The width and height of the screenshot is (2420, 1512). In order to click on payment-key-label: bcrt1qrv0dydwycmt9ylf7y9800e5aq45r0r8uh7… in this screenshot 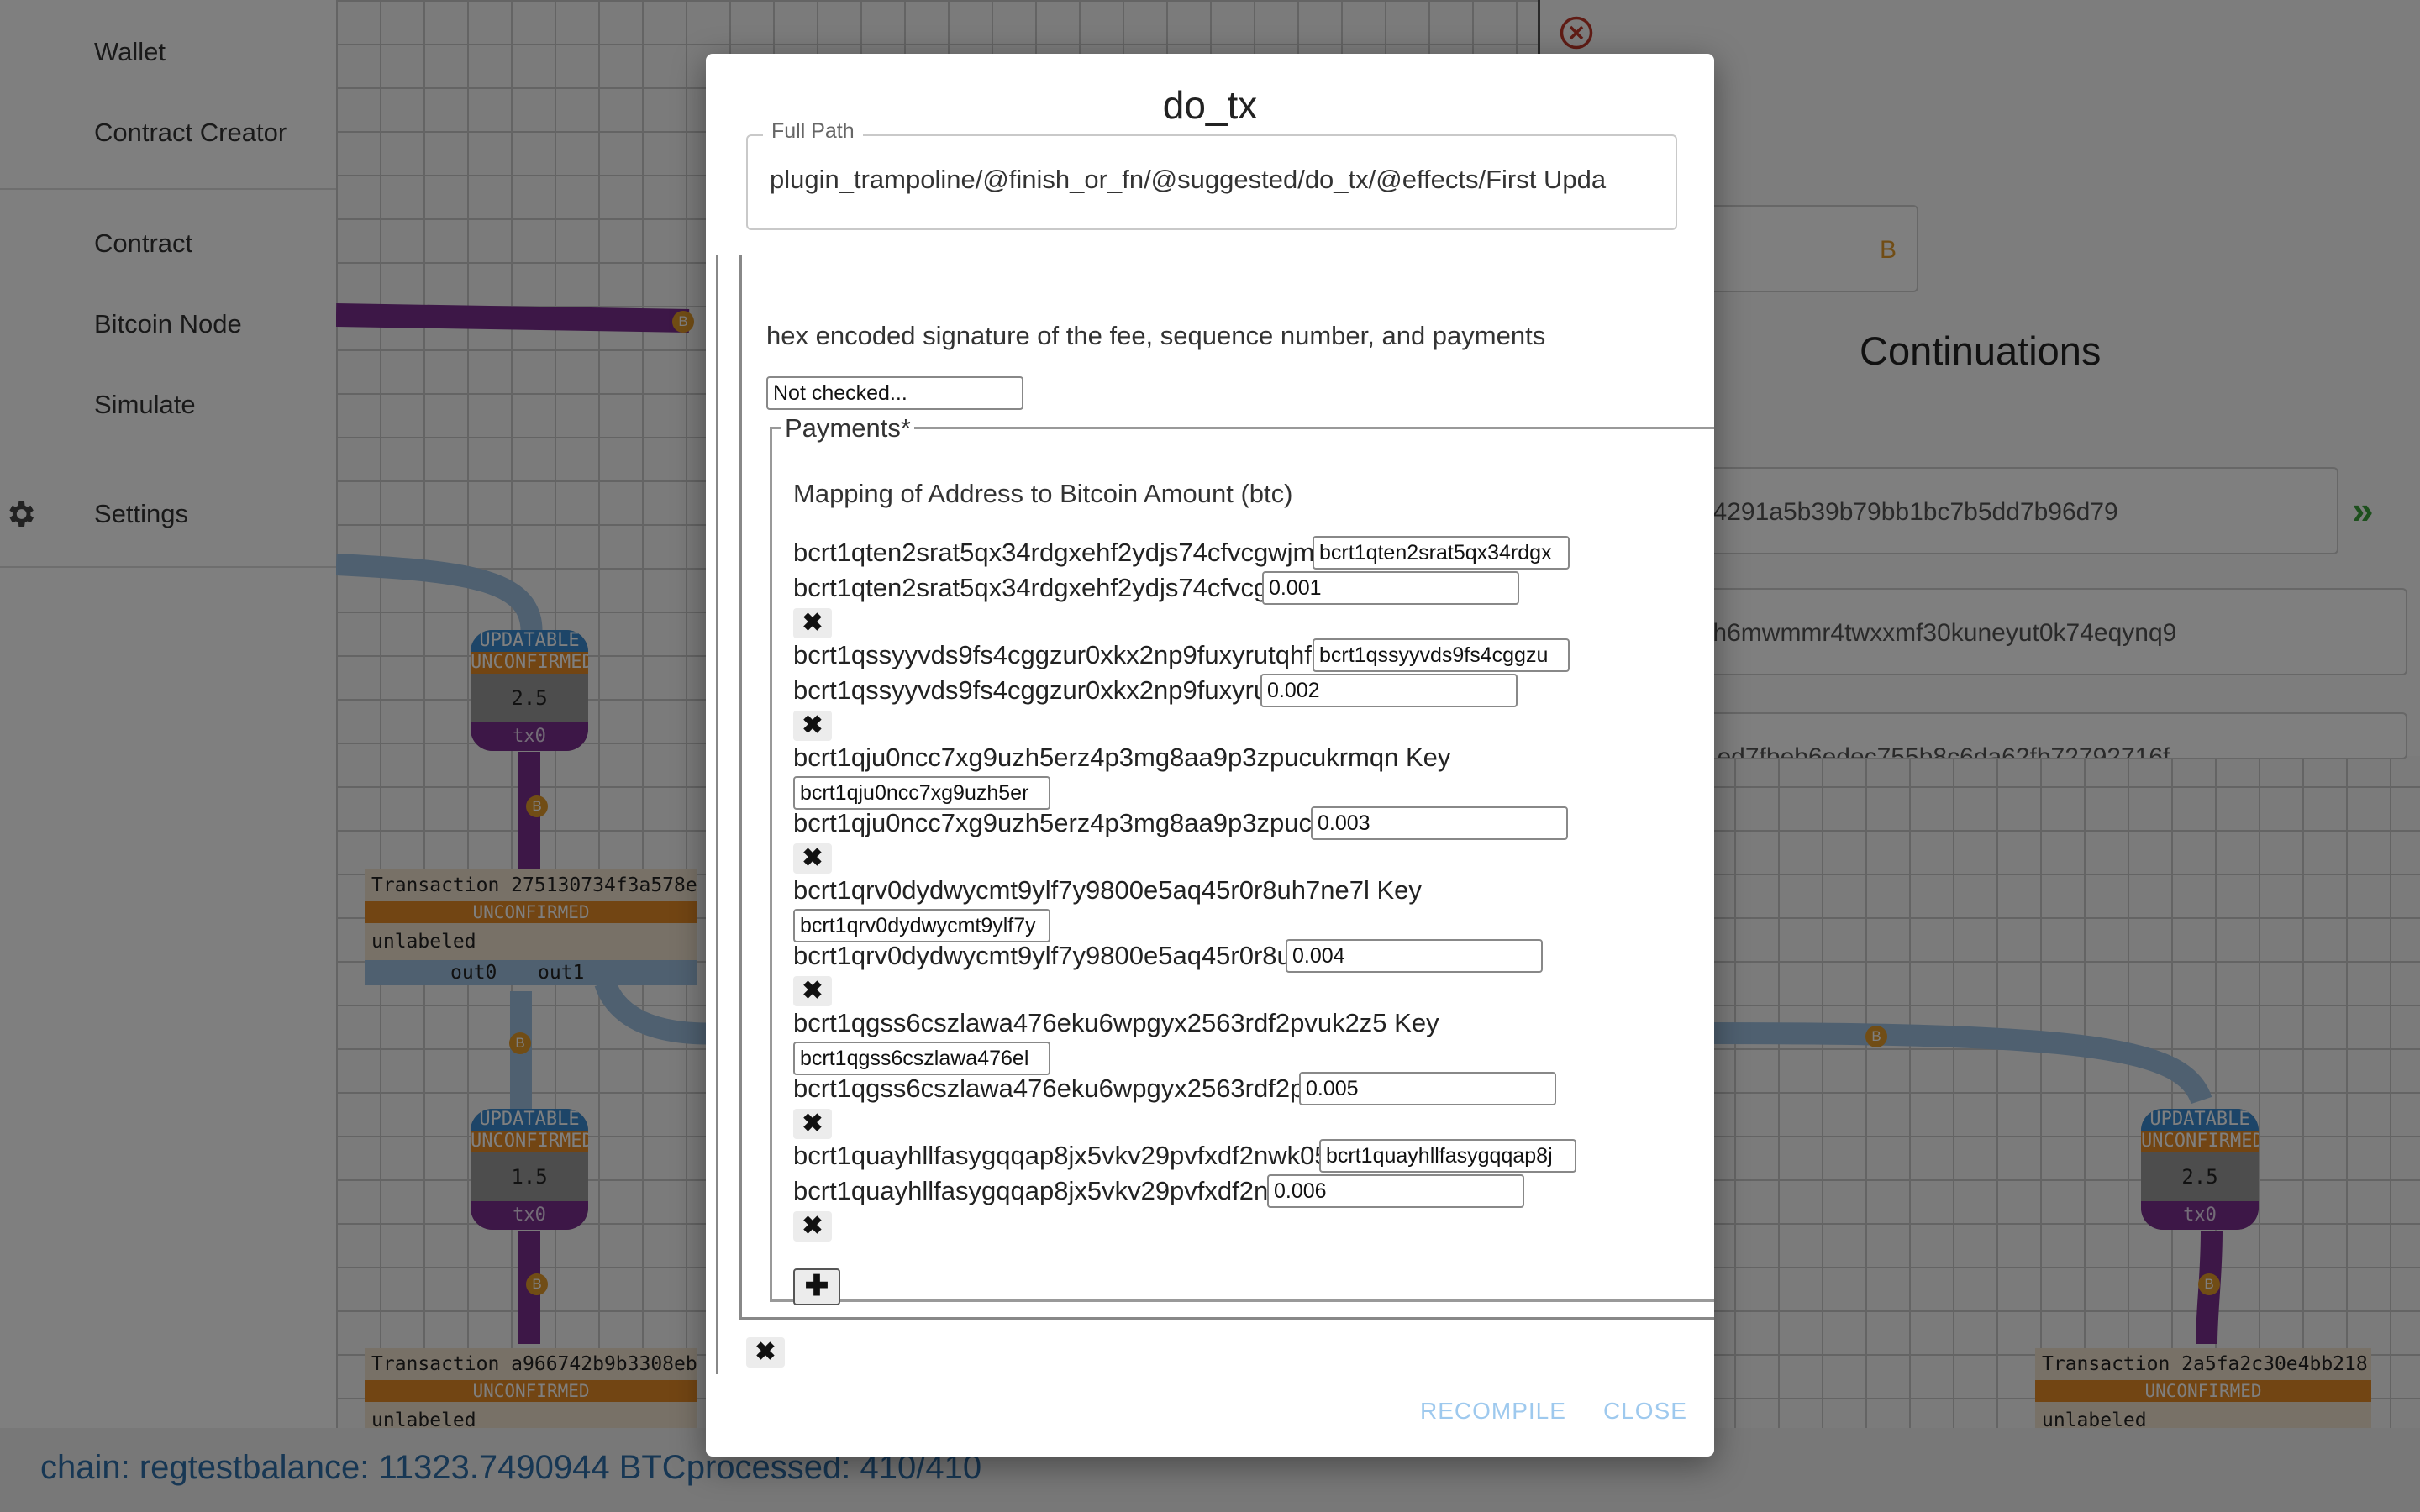, I will do `click(1107, 890)`.